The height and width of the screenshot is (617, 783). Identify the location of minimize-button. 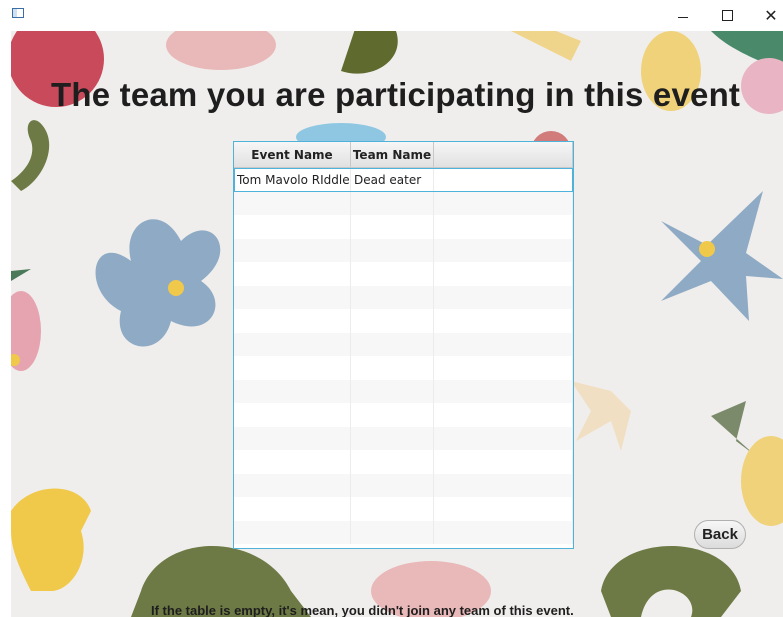
(683, 15).